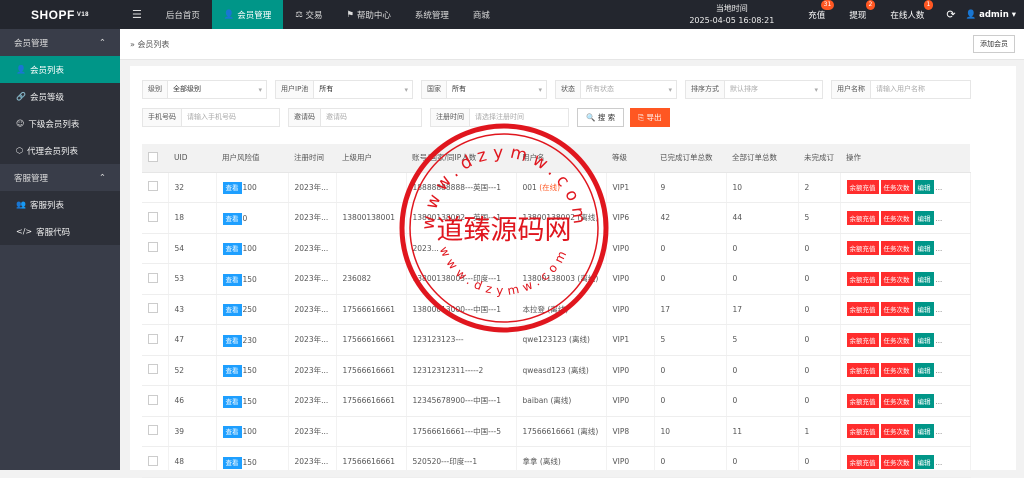 Image resolution: width=1024 pixels, height=478 pixels. I want to click on nav-mall: 商城, so click(481, 14).